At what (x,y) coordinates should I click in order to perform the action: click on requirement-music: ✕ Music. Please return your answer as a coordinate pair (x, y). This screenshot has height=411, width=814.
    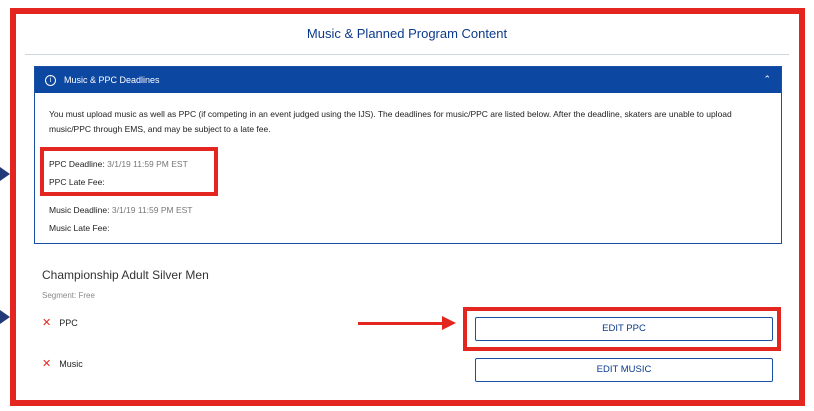
    Looking at the image, I should click on (62, 363).